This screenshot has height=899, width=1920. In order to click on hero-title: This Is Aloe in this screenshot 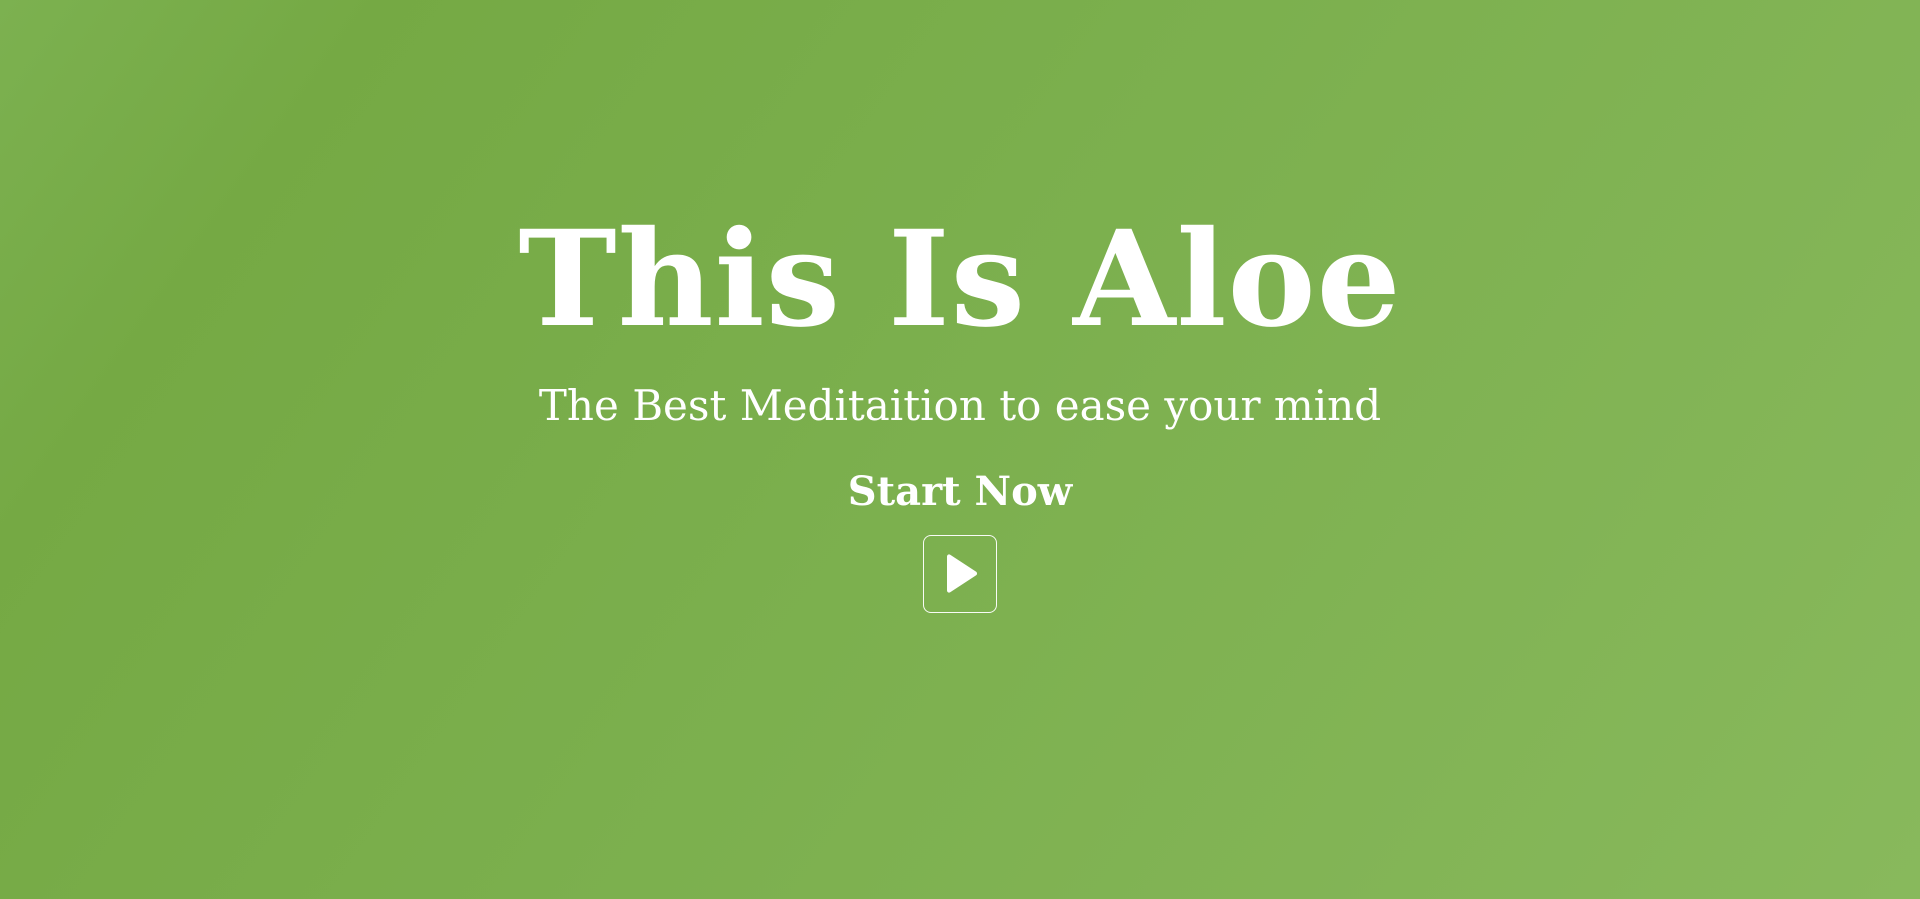, I will do `click(960, 279)`.